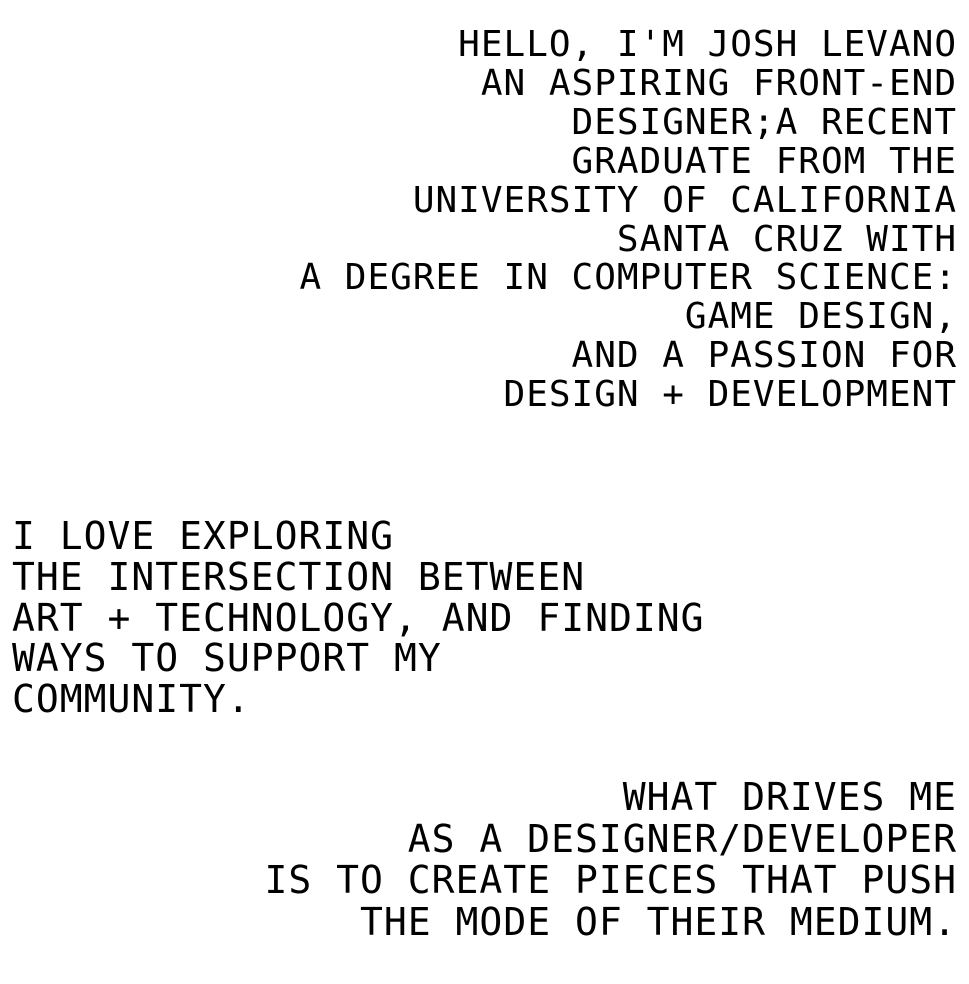  I want to click on motivation-line: THE MODE OF THEIR MEDIUM., so click(658, 921).